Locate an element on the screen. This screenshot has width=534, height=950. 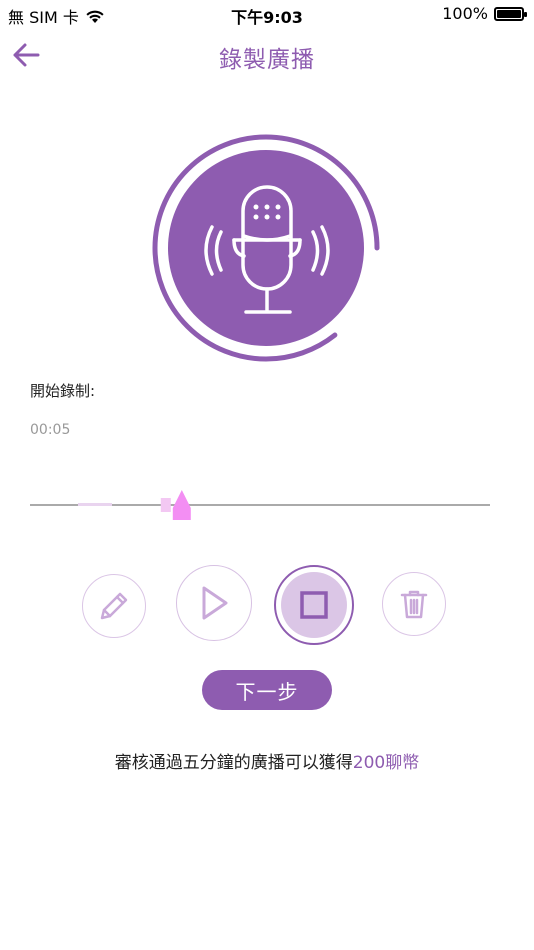
progress-visual is located at coordinates (260, 505).